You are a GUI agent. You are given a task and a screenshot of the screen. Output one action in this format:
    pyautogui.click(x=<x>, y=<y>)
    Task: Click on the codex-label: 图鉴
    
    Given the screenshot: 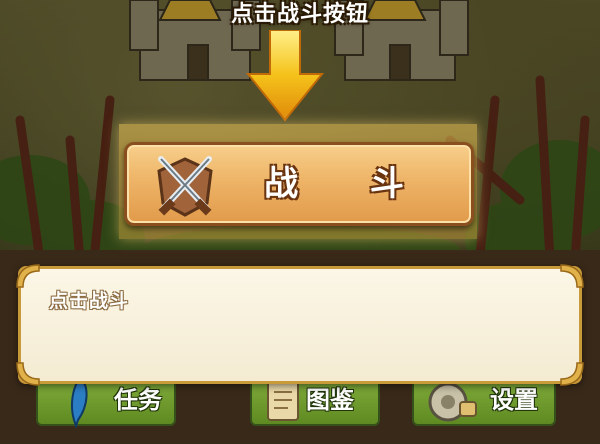 What is the action you would take?
    pyautogui.click(x=330, y=400)
    